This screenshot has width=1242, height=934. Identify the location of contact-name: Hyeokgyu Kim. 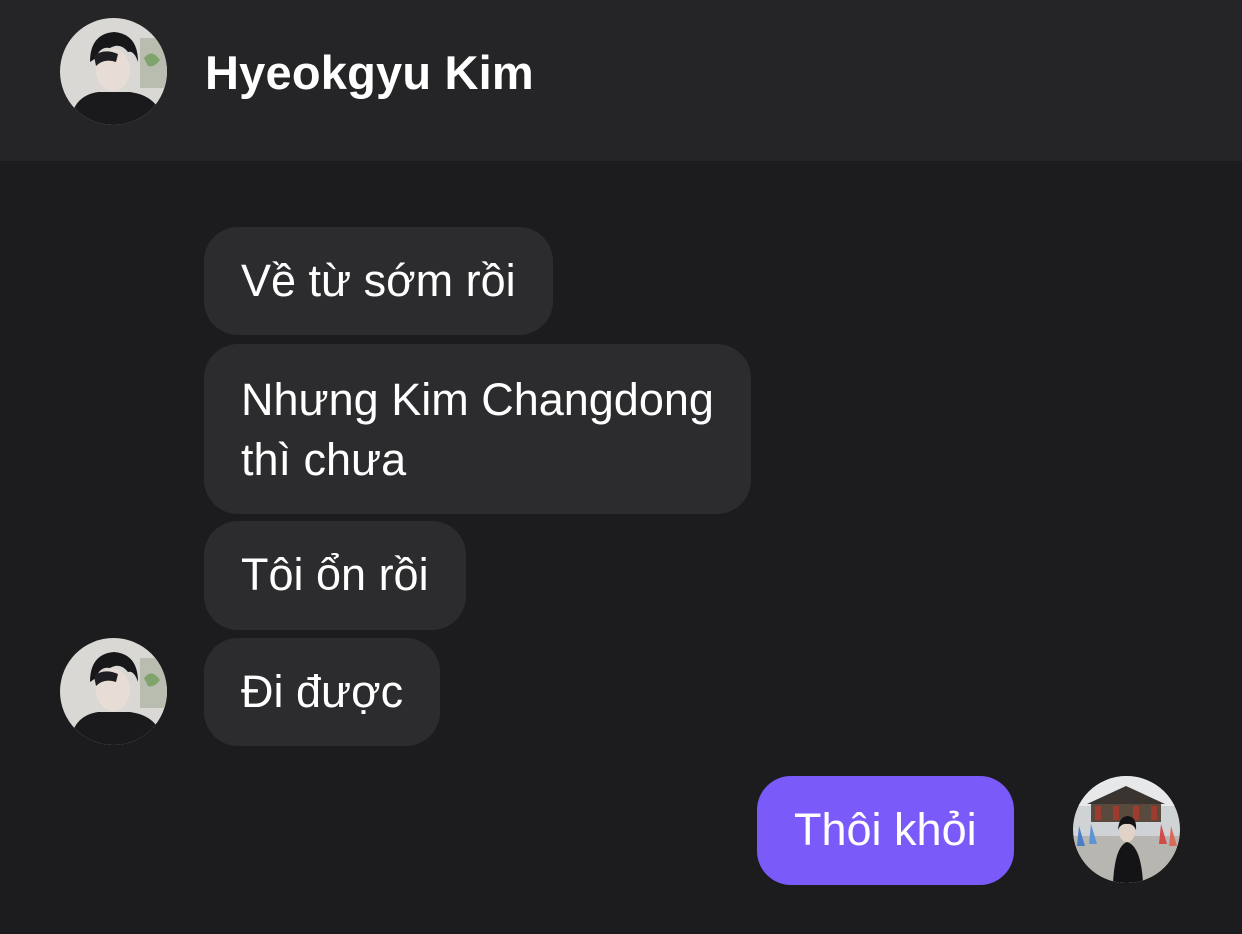
(369, 73).